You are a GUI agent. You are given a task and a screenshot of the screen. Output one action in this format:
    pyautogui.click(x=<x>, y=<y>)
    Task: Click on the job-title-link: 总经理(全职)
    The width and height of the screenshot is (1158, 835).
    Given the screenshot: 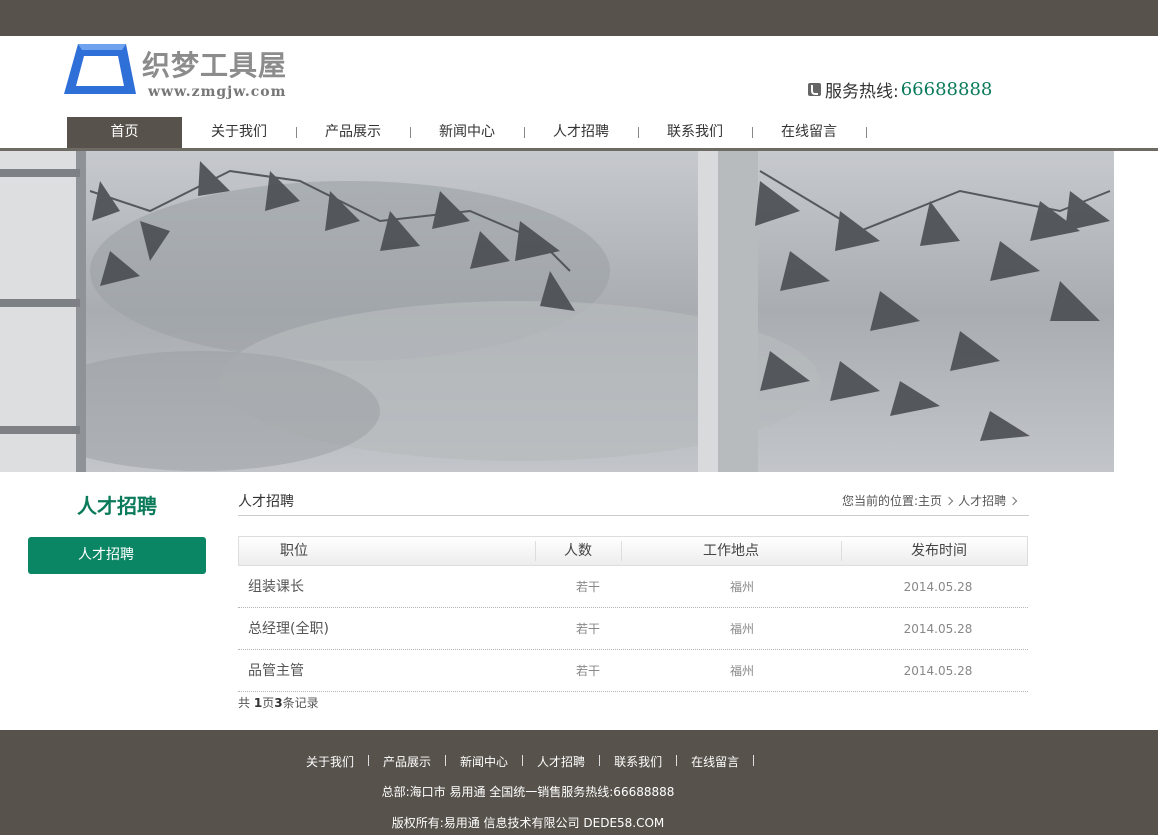 What is the action you would take?
    pyautogui.click(x=386, y=629)
    